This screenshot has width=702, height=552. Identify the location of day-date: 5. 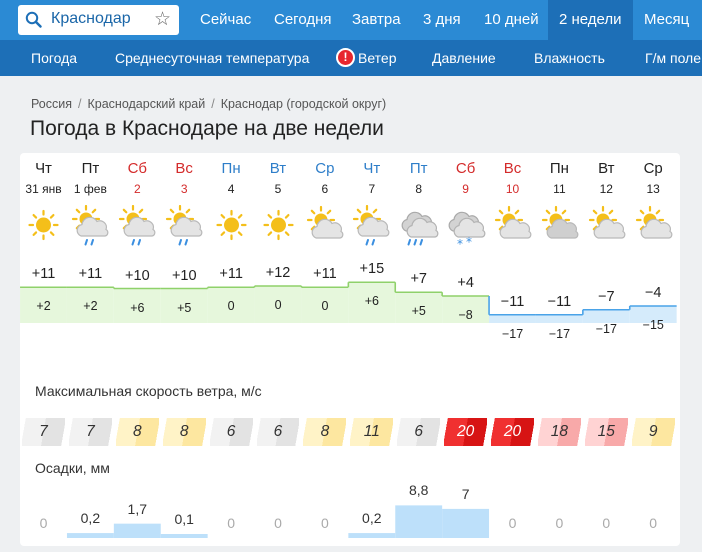
(278, 189).